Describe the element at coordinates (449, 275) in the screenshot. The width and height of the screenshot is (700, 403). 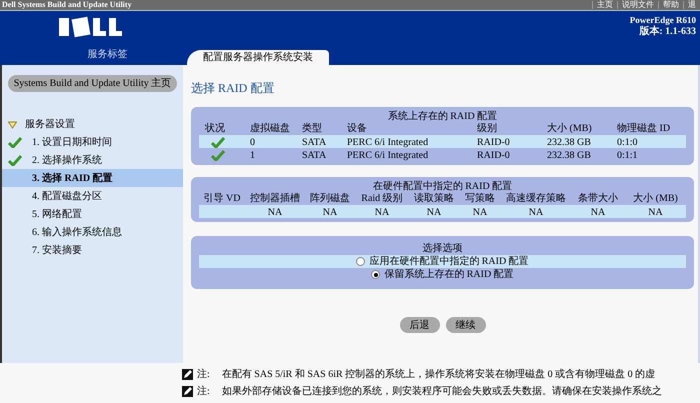
I see `radio-label: 保留系统上存在的 RAID 配置` at that location.